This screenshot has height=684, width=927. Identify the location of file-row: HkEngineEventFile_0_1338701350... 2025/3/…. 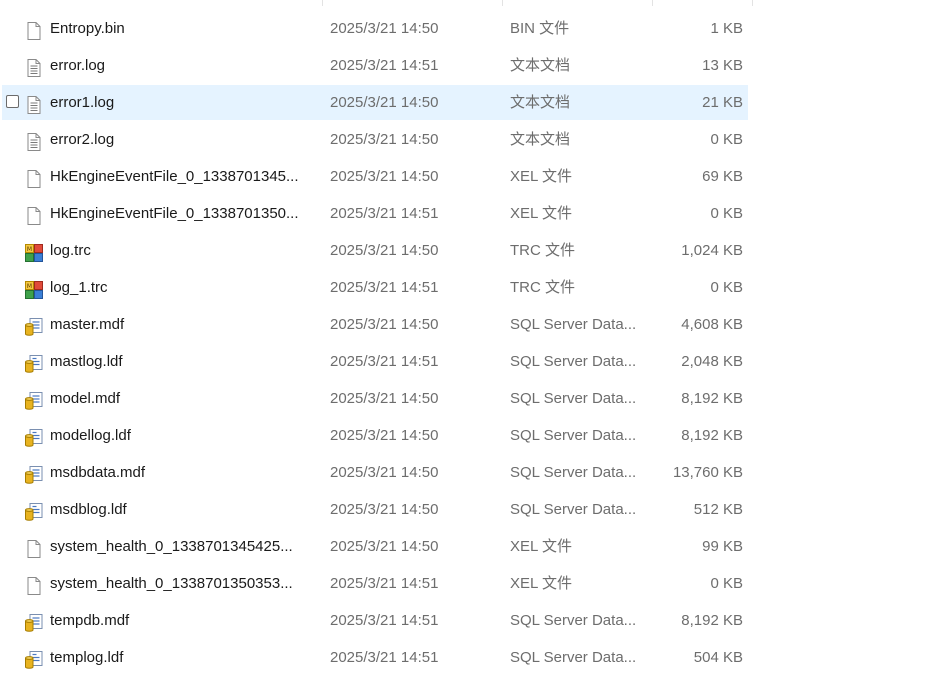
(463, 213).